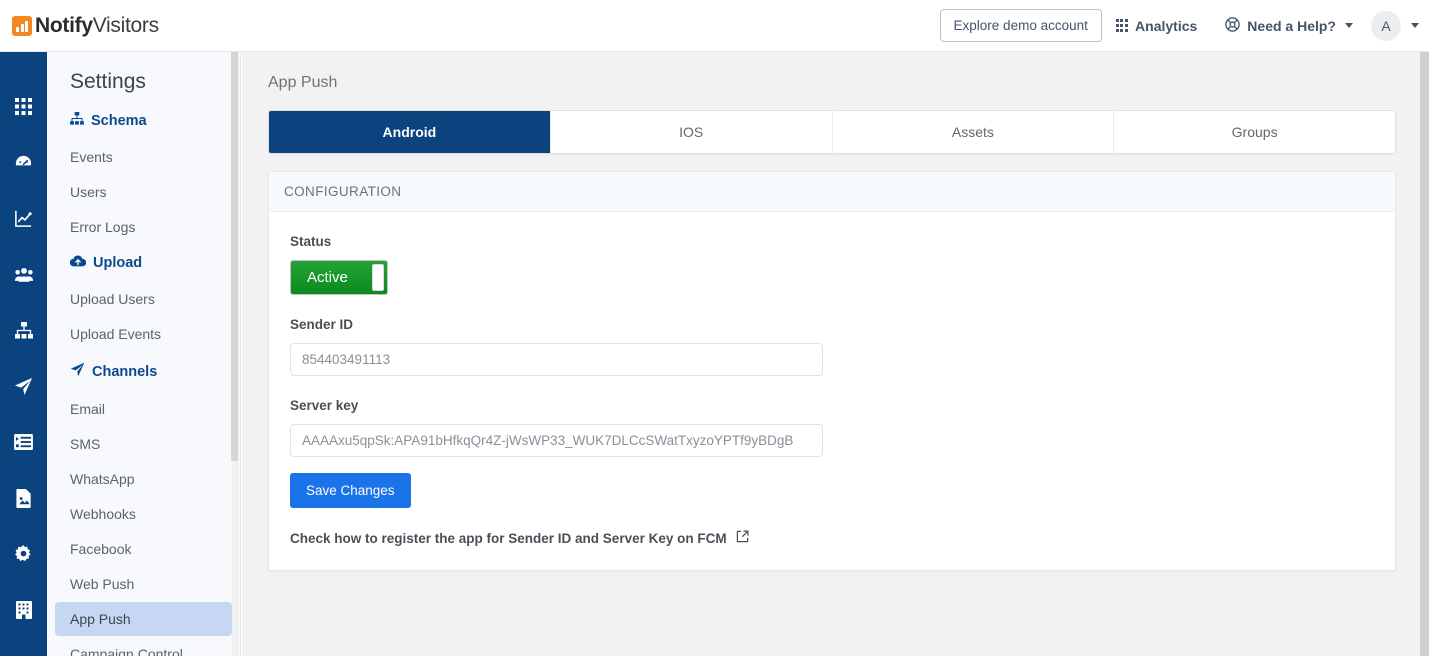 This screenshot has height=656, width=1429. What do you see at coordinates (410, 132) in the screenshot?
I see `tab-android: Android` at bounding box center [410, 132].